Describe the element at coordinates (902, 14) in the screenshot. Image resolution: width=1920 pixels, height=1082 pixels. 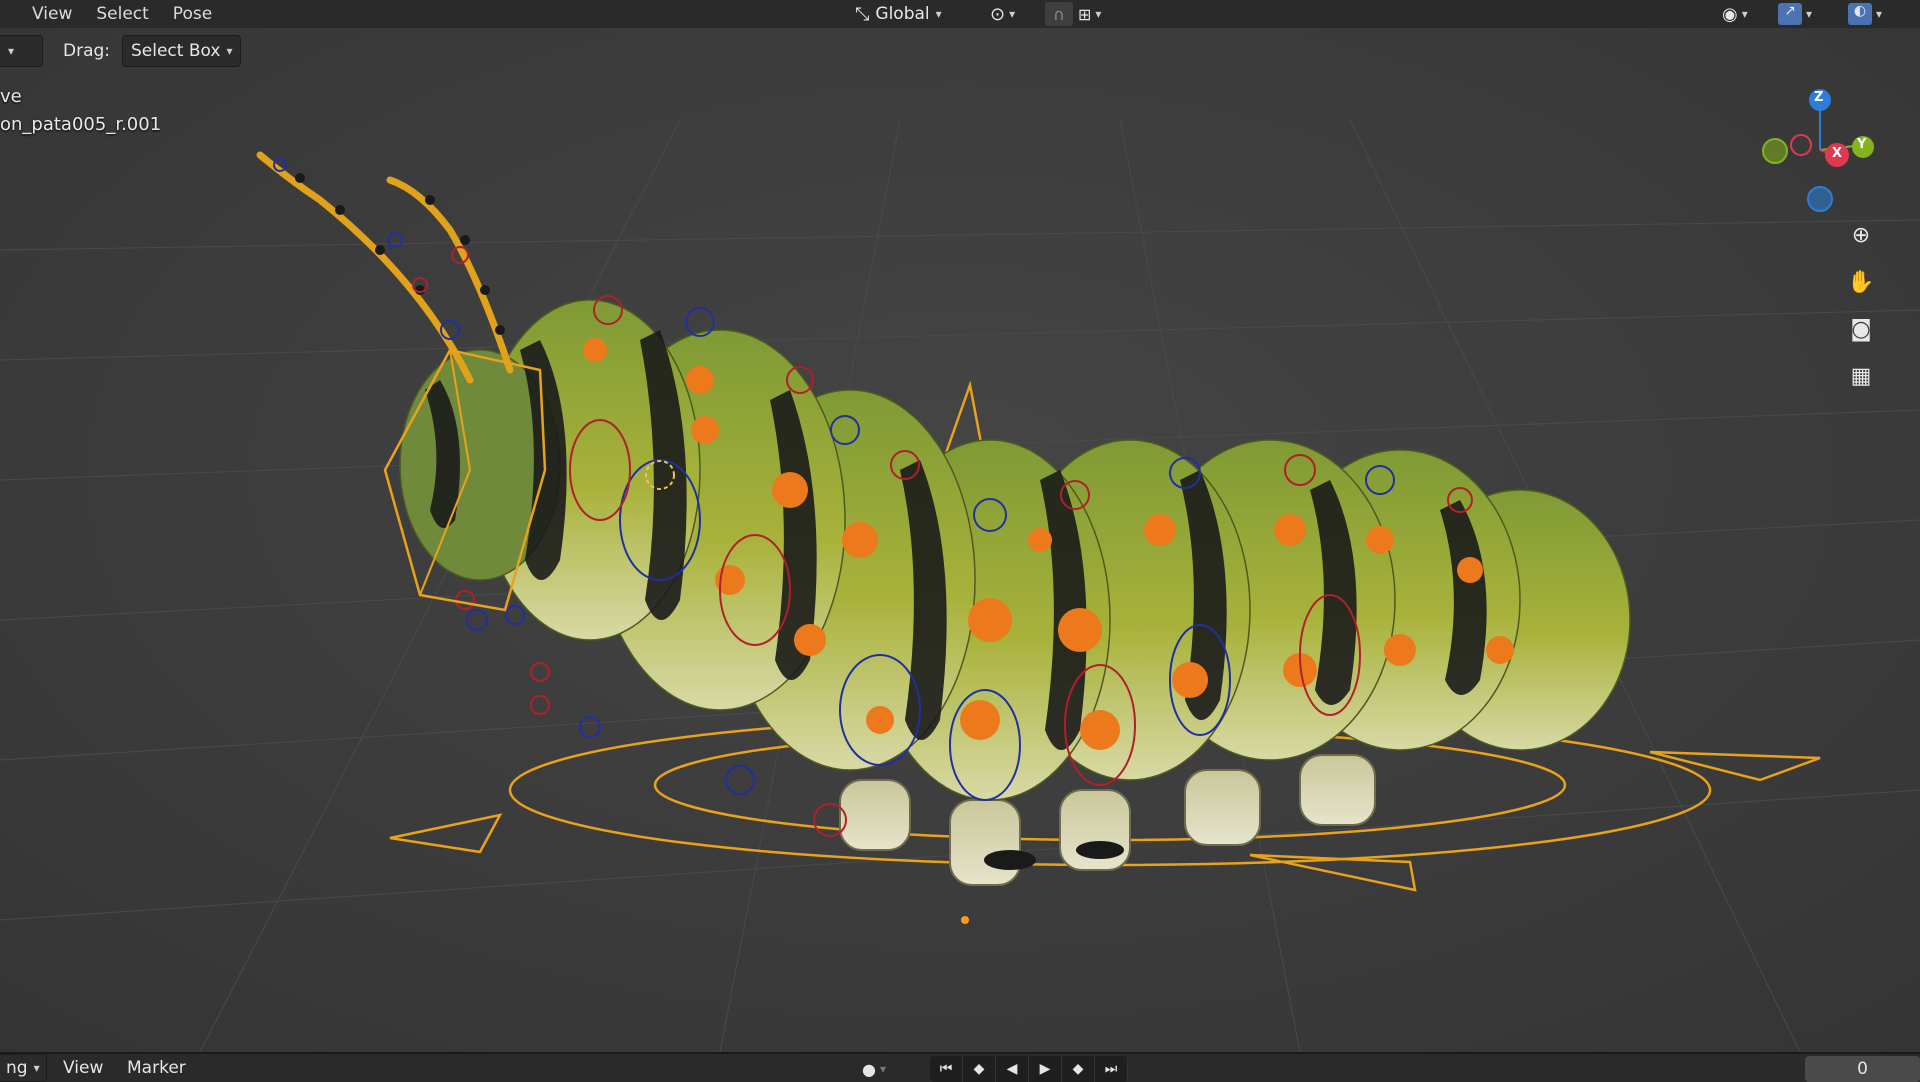
I see `orientation-label: Global` at that location.